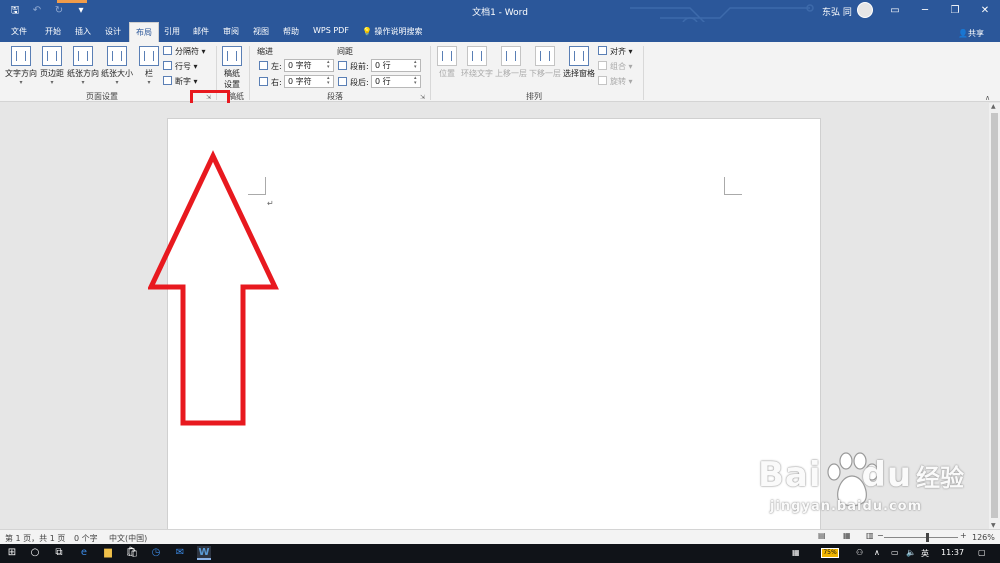 This screenshot has height=563, width=1000. What do you see at coordinates (232, 68) in the screenshot?
I see `manuscript-settings-button: 稿纸 设置` at bounding box center [232, 68].